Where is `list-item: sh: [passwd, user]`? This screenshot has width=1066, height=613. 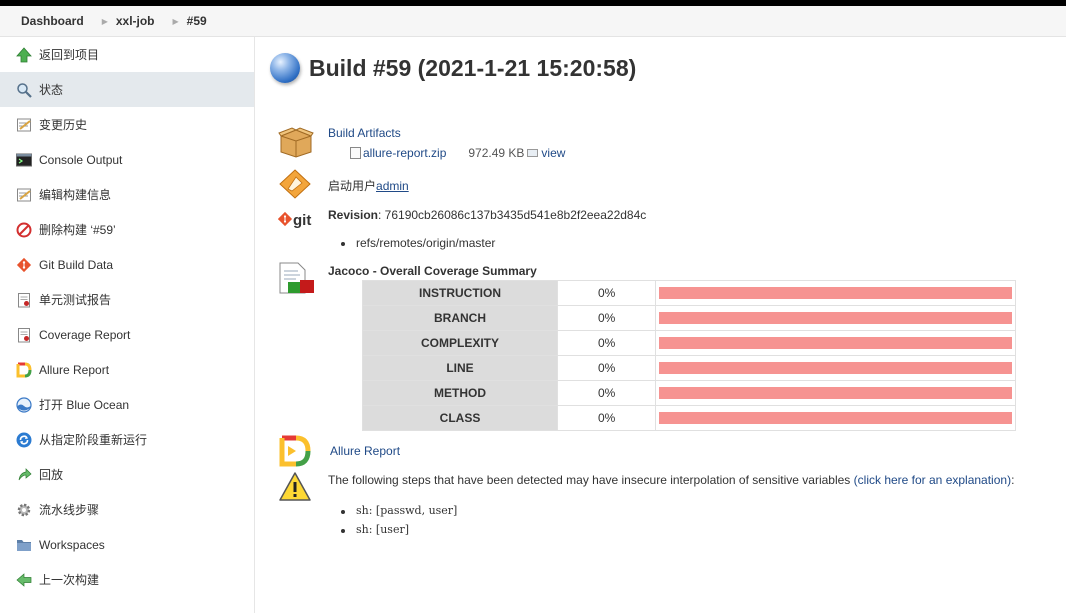 list-item: sh: [passwd, user] is located at coordinates (677, 513).